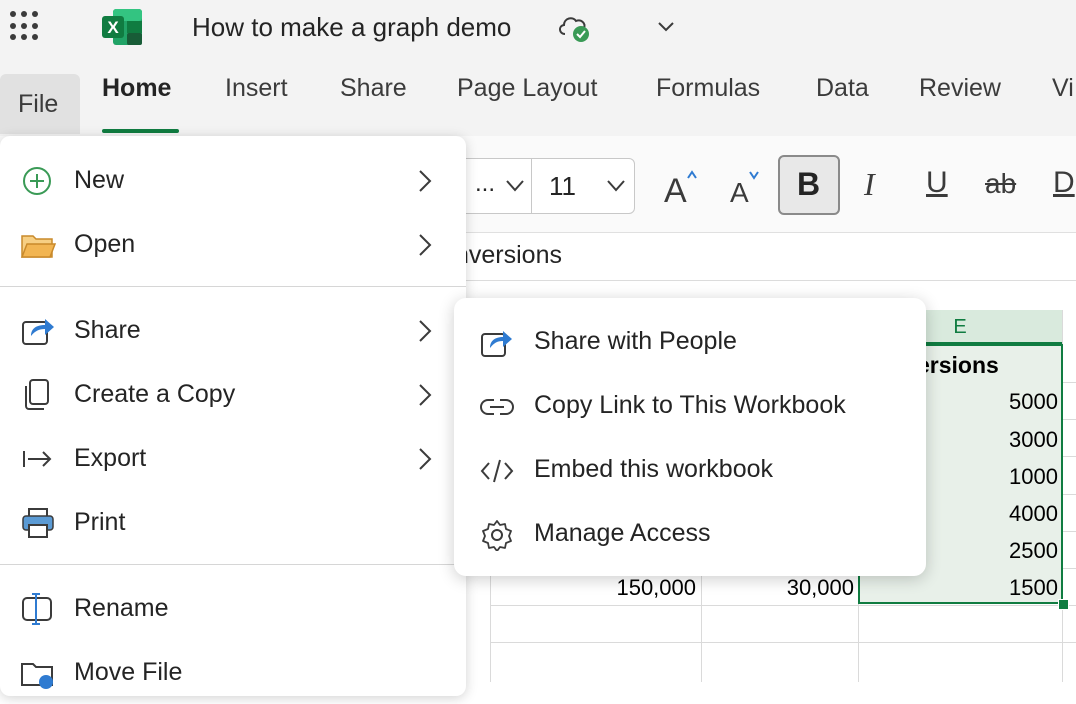  What do you see at coordinates (113, 27) in the screenshot?
I see `excel-logo-letter: X` at bounding box center [113, 27].